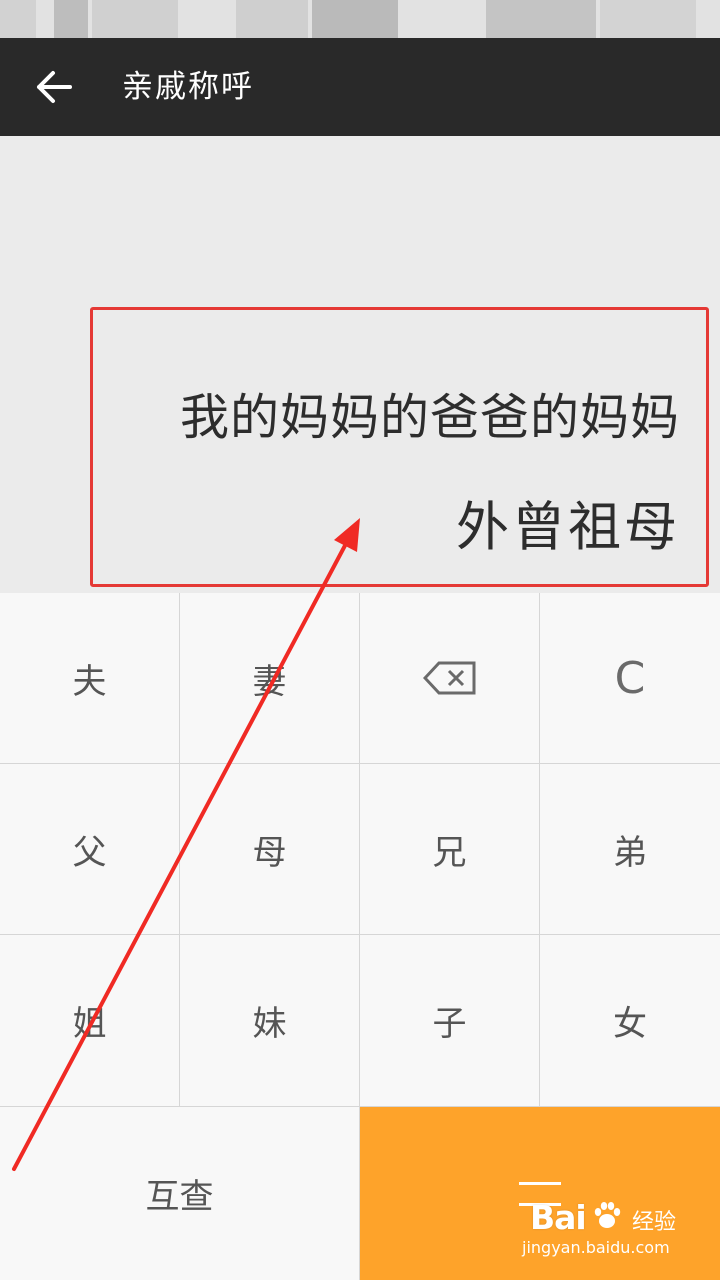  I want to click on key-husband: 夫, so click(90, 678).